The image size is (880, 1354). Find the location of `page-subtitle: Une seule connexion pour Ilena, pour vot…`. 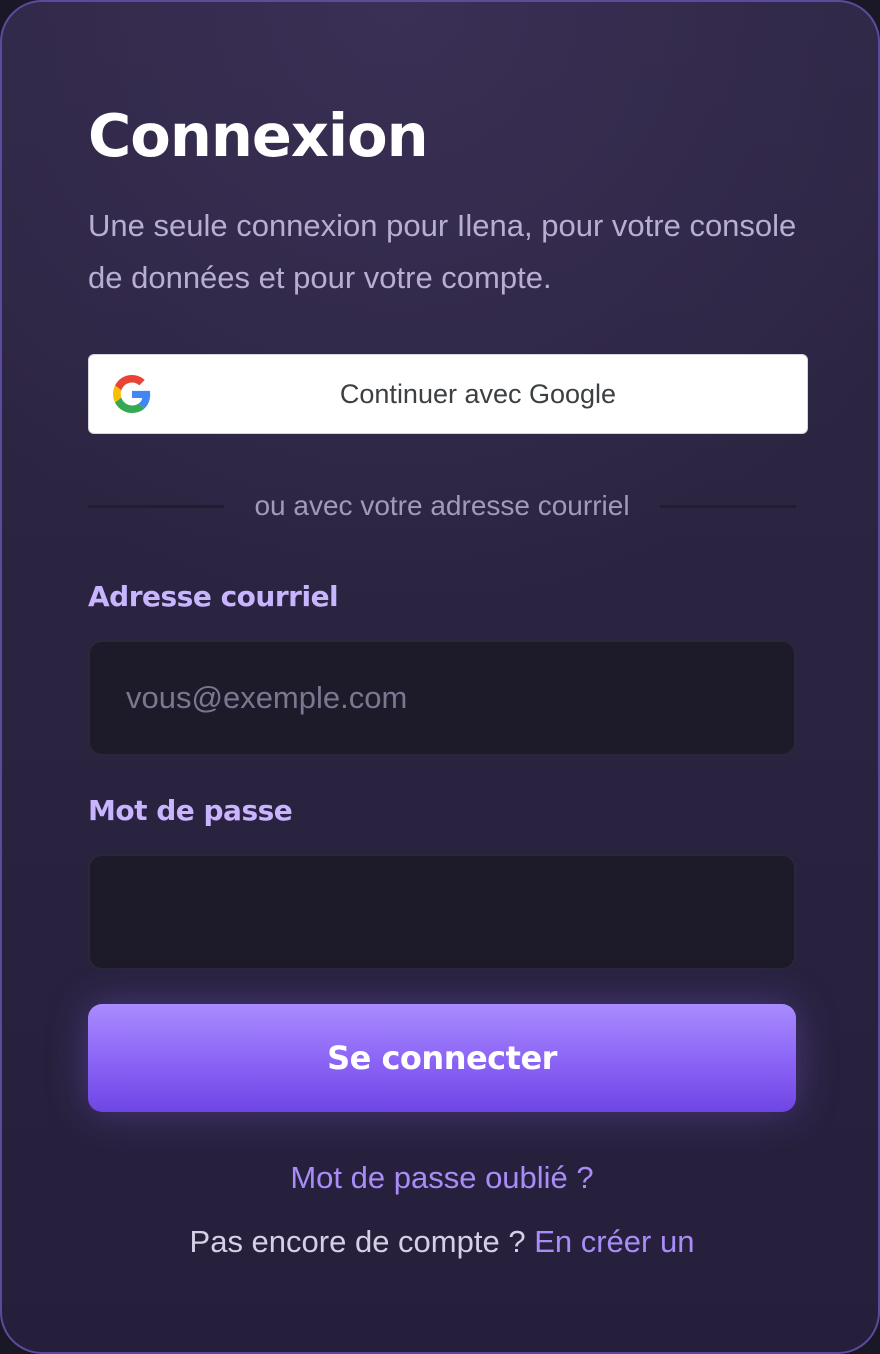

page-subtitle: Une seule connexion pour Ilena, pour vot… is located at coordinates (442, 251).